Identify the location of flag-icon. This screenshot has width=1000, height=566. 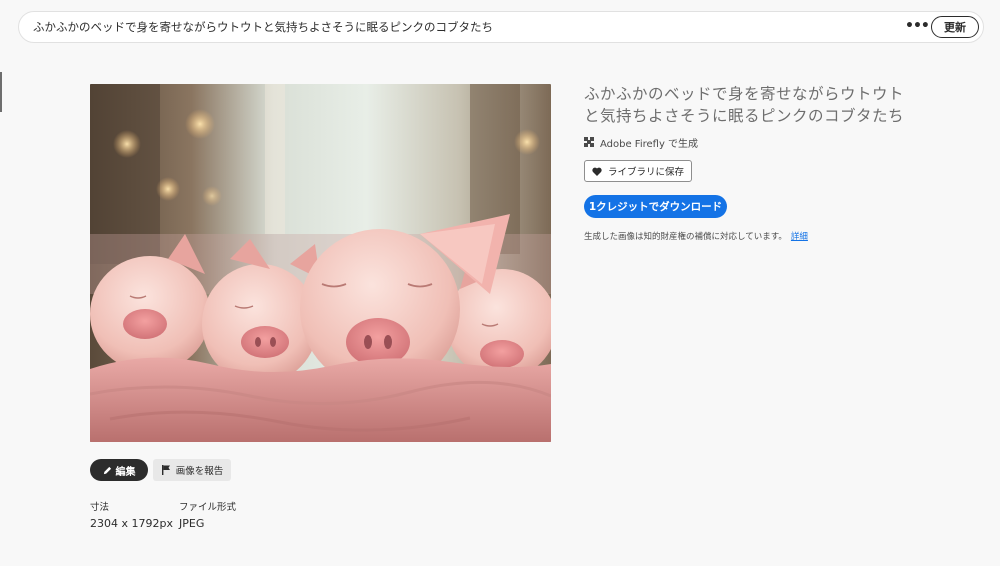
(165, 470).